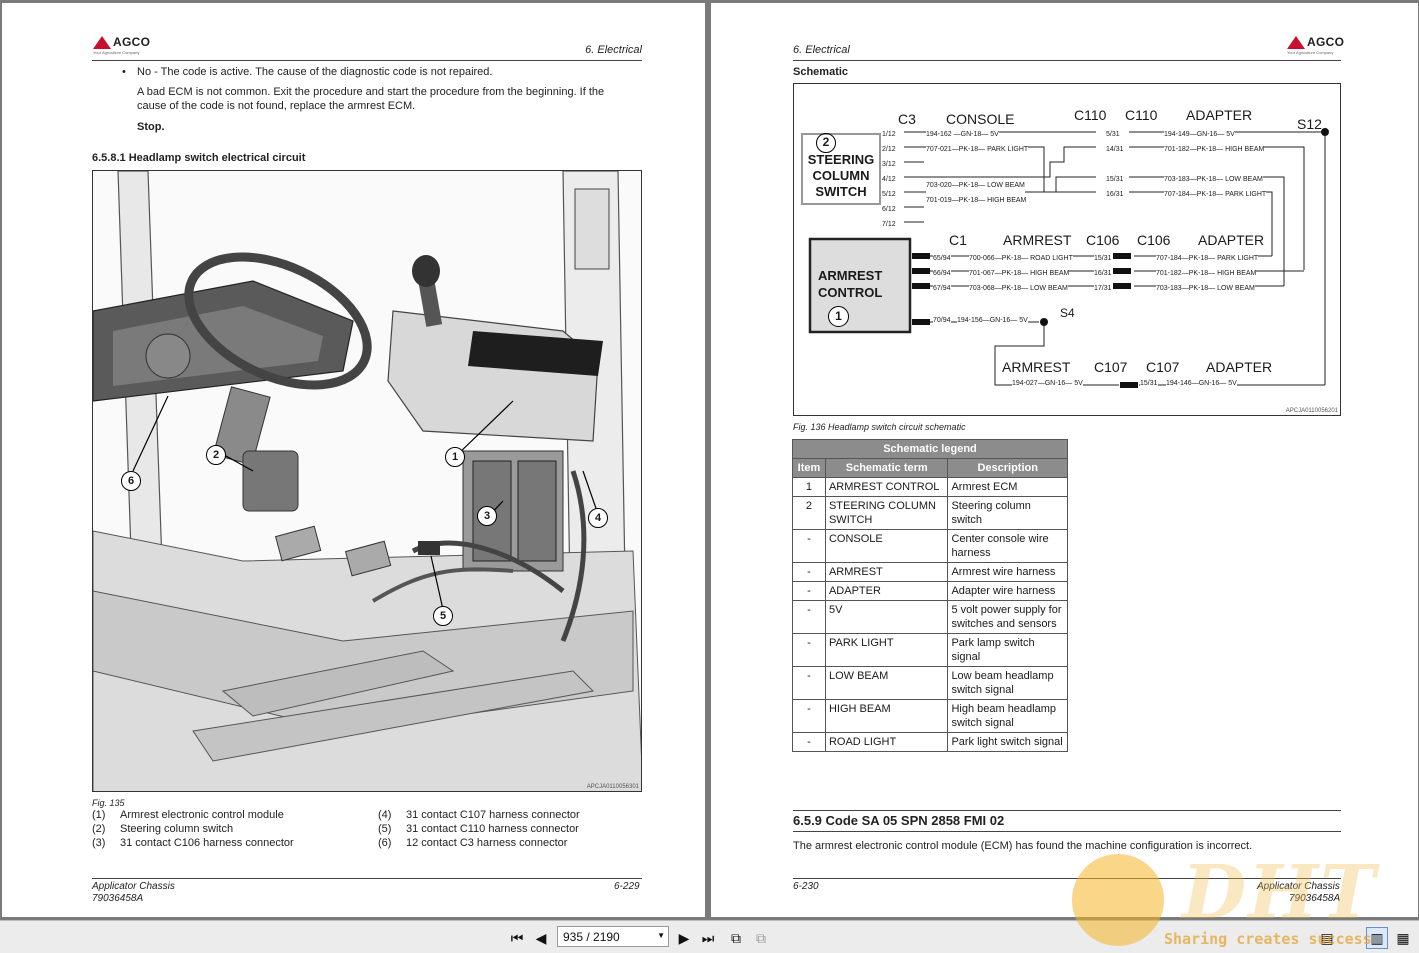 The width and height of the screenshot is (1419, 953). I want to click on single-page-icon: ▤, so click(1327, 937).